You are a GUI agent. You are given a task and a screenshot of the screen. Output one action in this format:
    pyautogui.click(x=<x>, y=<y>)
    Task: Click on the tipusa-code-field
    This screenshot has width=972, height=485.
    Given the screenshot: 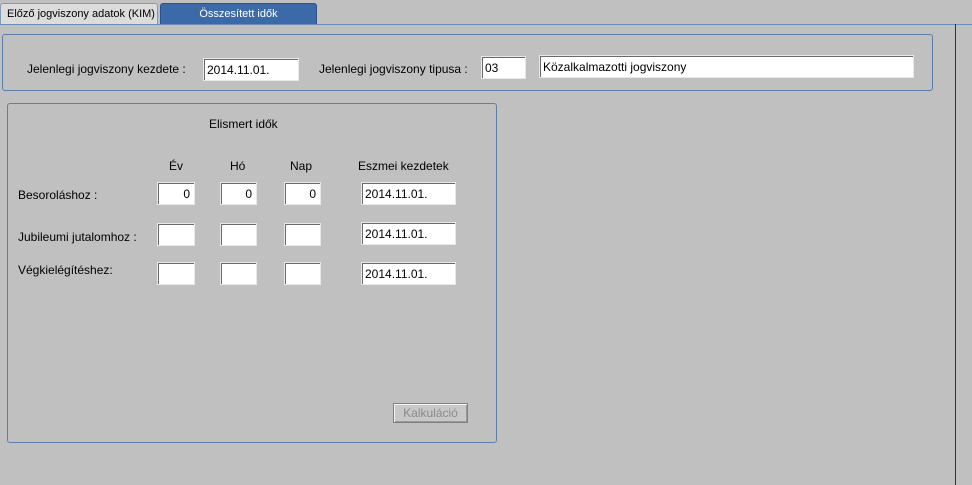 What is the action you would take?
    pyautogui.click(x=503, y=67)
    